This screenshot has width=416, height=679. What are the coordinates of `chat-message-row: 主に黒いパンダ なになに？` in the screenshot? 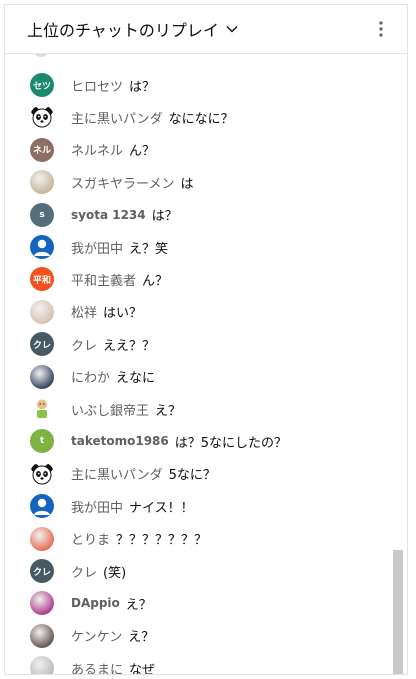 It's located at (199, 117).